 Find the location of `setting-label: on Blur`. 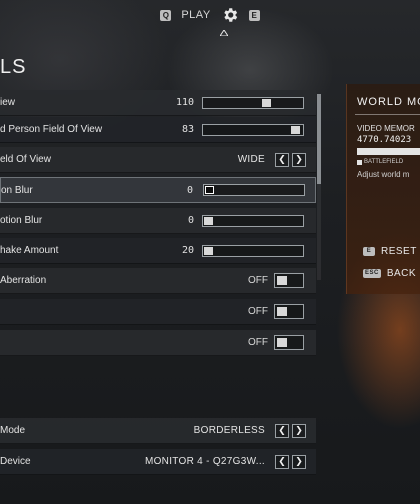

setting-label: on Blur is located at coordinates (17, 190).